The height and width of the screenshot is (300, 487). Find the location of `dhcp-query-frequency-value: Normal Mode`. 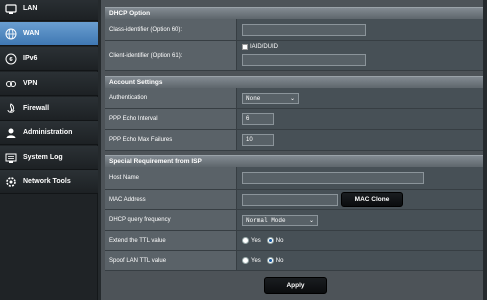

dhcp-query-frequency-value: Normal Mode is located at coordinates (266, 220).